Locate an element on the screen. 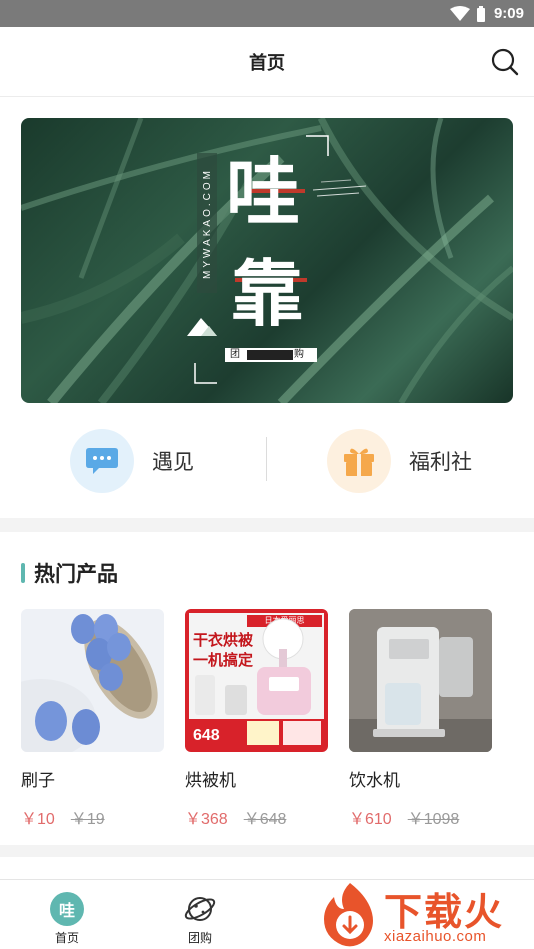 The image size is (534, 949). wifi-icon is located at coordinates (459, 13).